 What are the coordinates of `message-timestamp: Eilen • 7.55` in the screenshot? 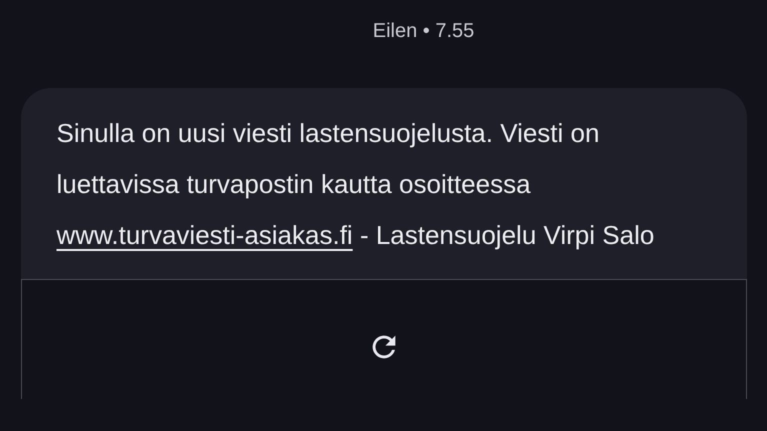 It's located at (423, 32).